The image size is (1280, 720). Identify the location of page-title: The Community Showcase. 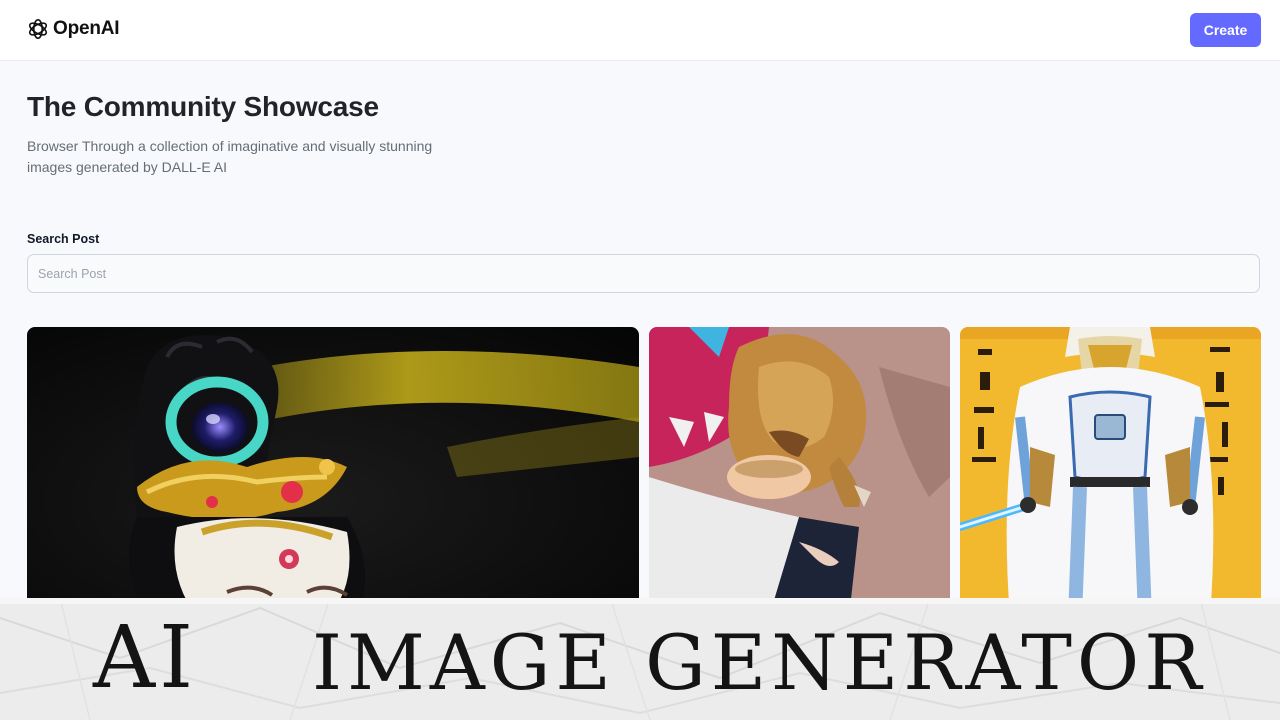
(203, 106).